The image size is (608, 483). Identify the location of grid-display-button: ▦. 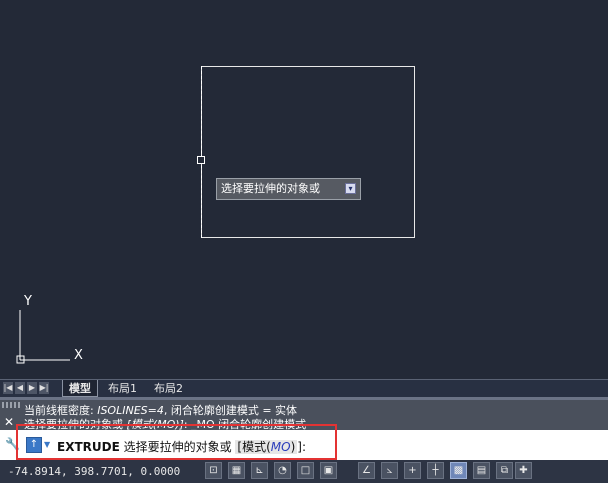
(236, 470).